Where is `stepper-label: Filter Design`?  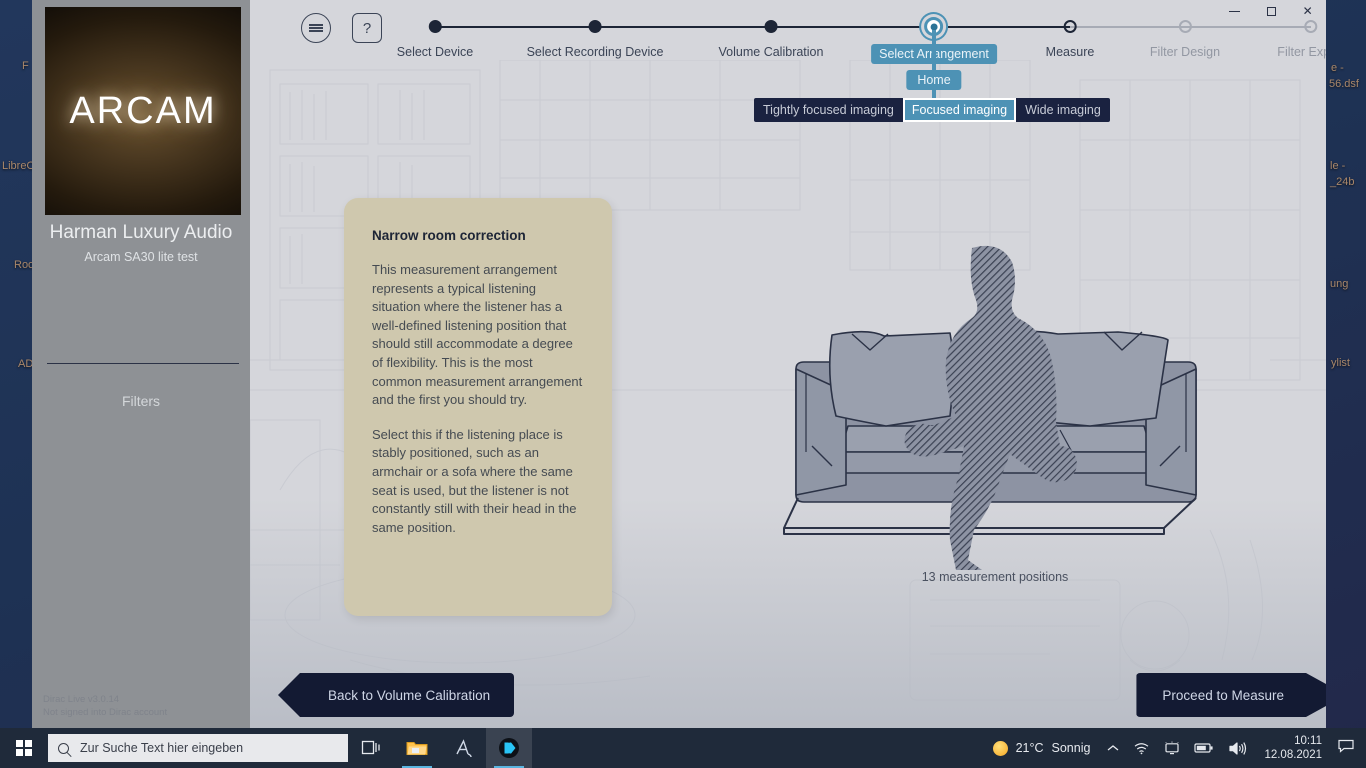
stepper-label: Filter Design is located at coordinates (1185, 52).